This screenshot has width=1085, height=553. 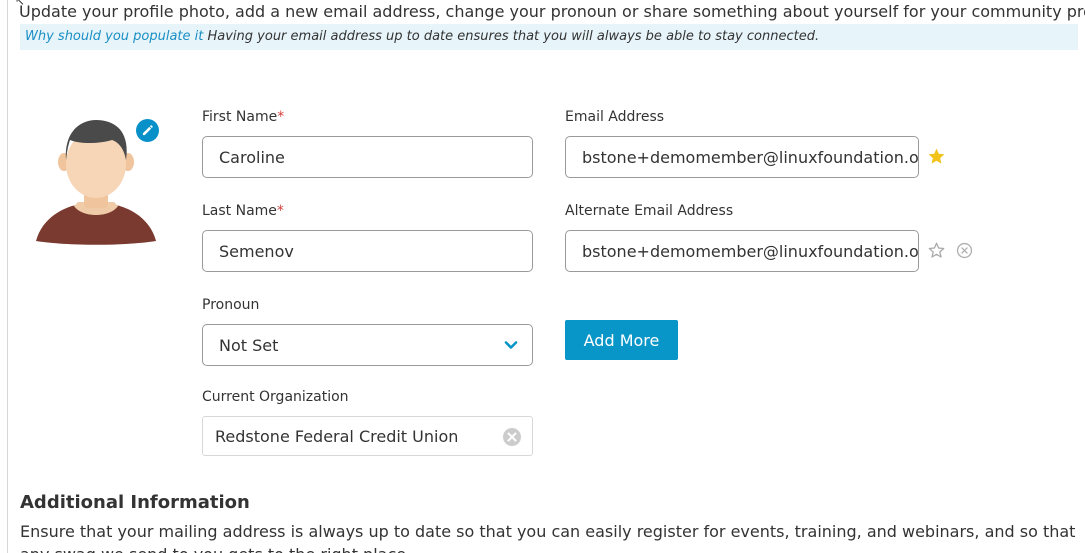 What do you see at coordinates (256, 251) in the screenshot?
I see `last-name-value: Semenov` at bounding box center [256, 251].